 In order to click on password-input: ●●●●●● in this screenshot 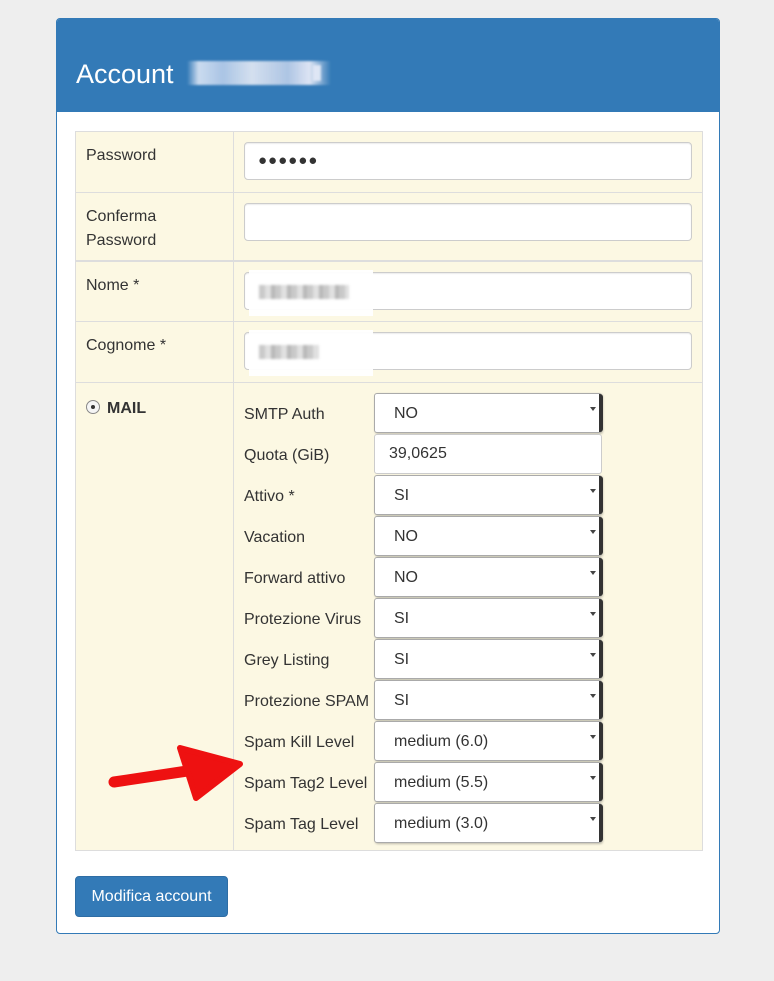, I will do `click(468, 161)`.